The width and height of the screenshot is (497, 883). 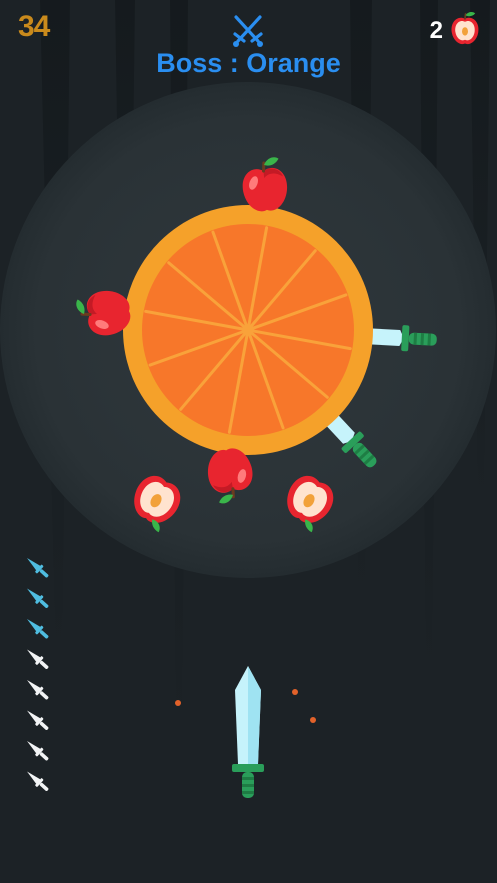 What do you see at coordinates (465, 28) in the screenshot?
I see `apple-icon` at bounding box center [465, 28].